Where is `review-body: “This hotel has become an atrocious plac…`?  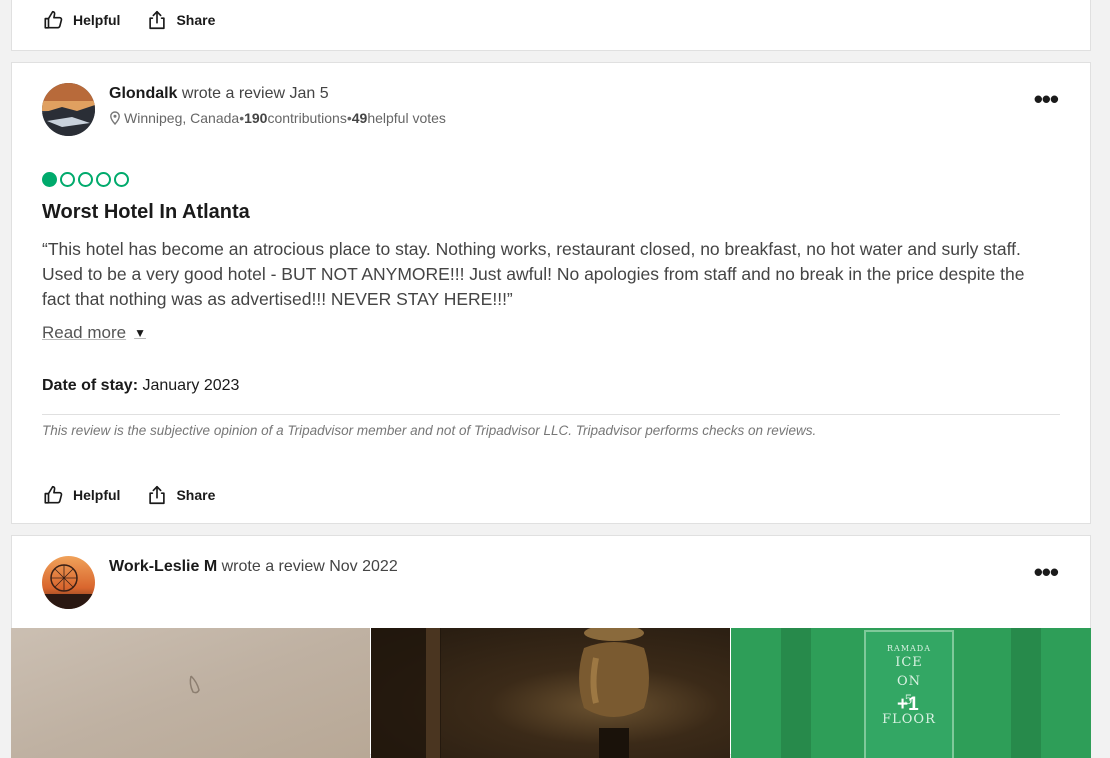
review-body: “This hotel has become an atrocious plac… is located at coordinates (533, 274).